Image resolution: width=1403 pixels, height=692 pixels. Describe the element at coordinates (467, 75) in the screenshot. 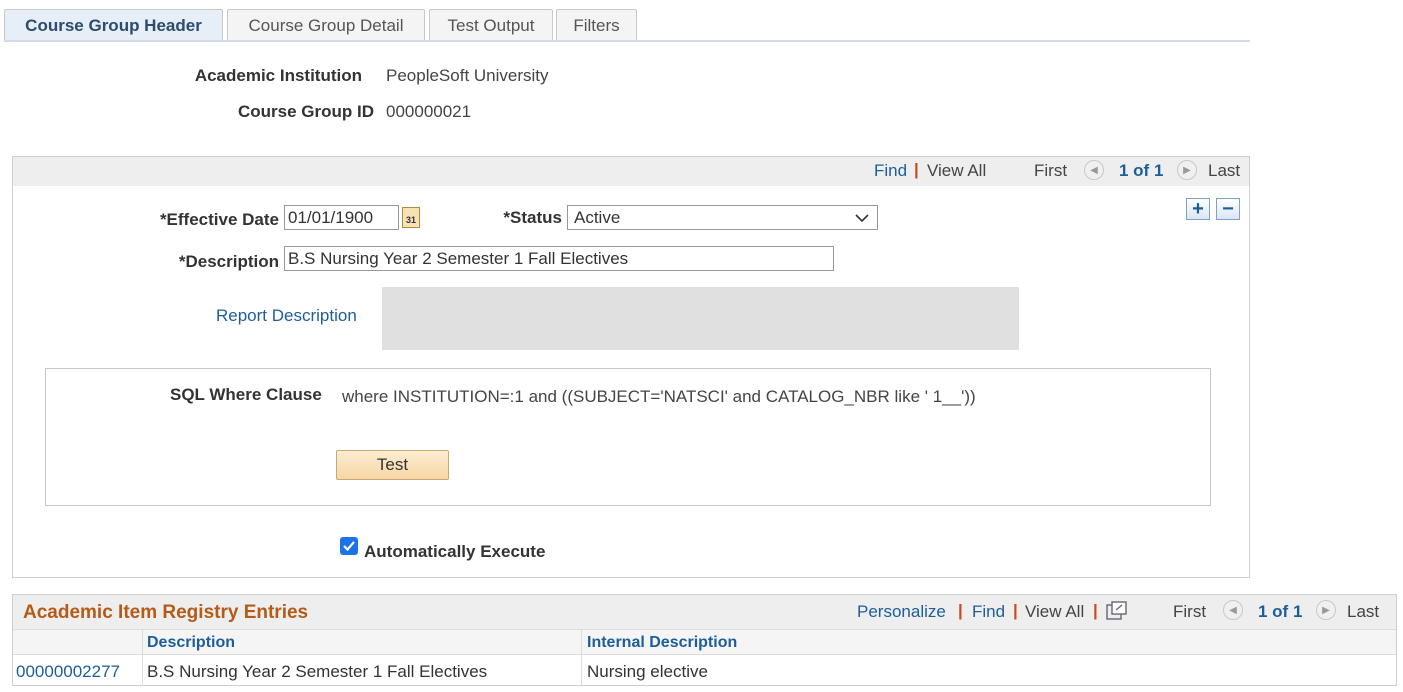

I see `institution-value: PeopleSoft University` at that location.